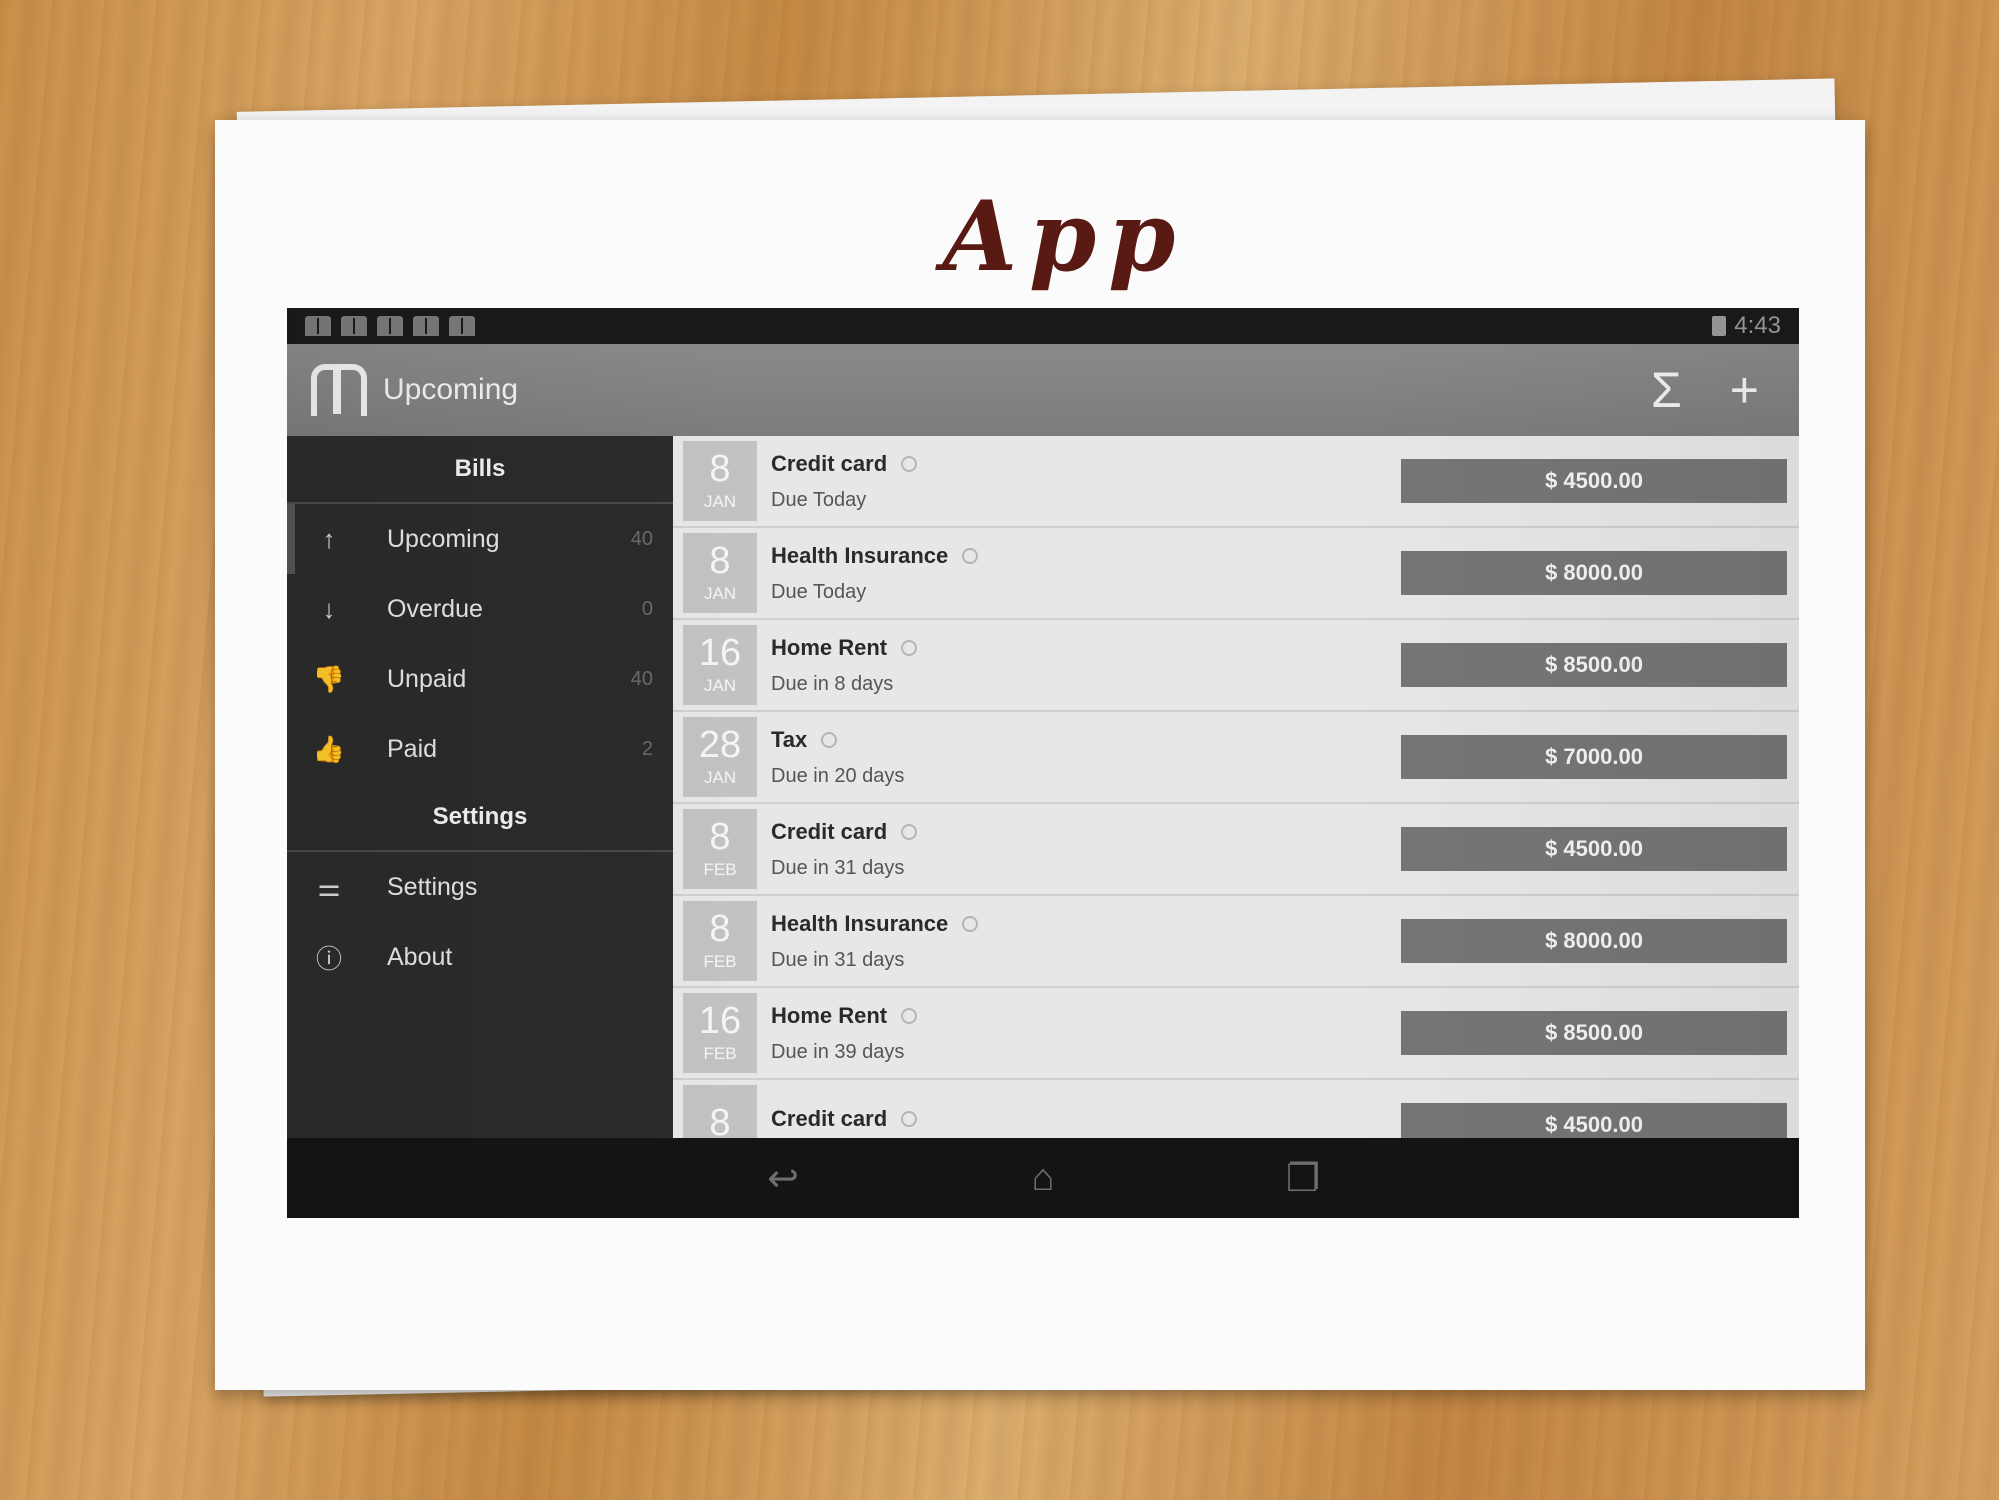 The image size is (1999, 1500). What do you see at coordinates (1086, 924) in the screenshot?
I see `bill-name-line: Health Insurance` at bounding box center [1086, 924].